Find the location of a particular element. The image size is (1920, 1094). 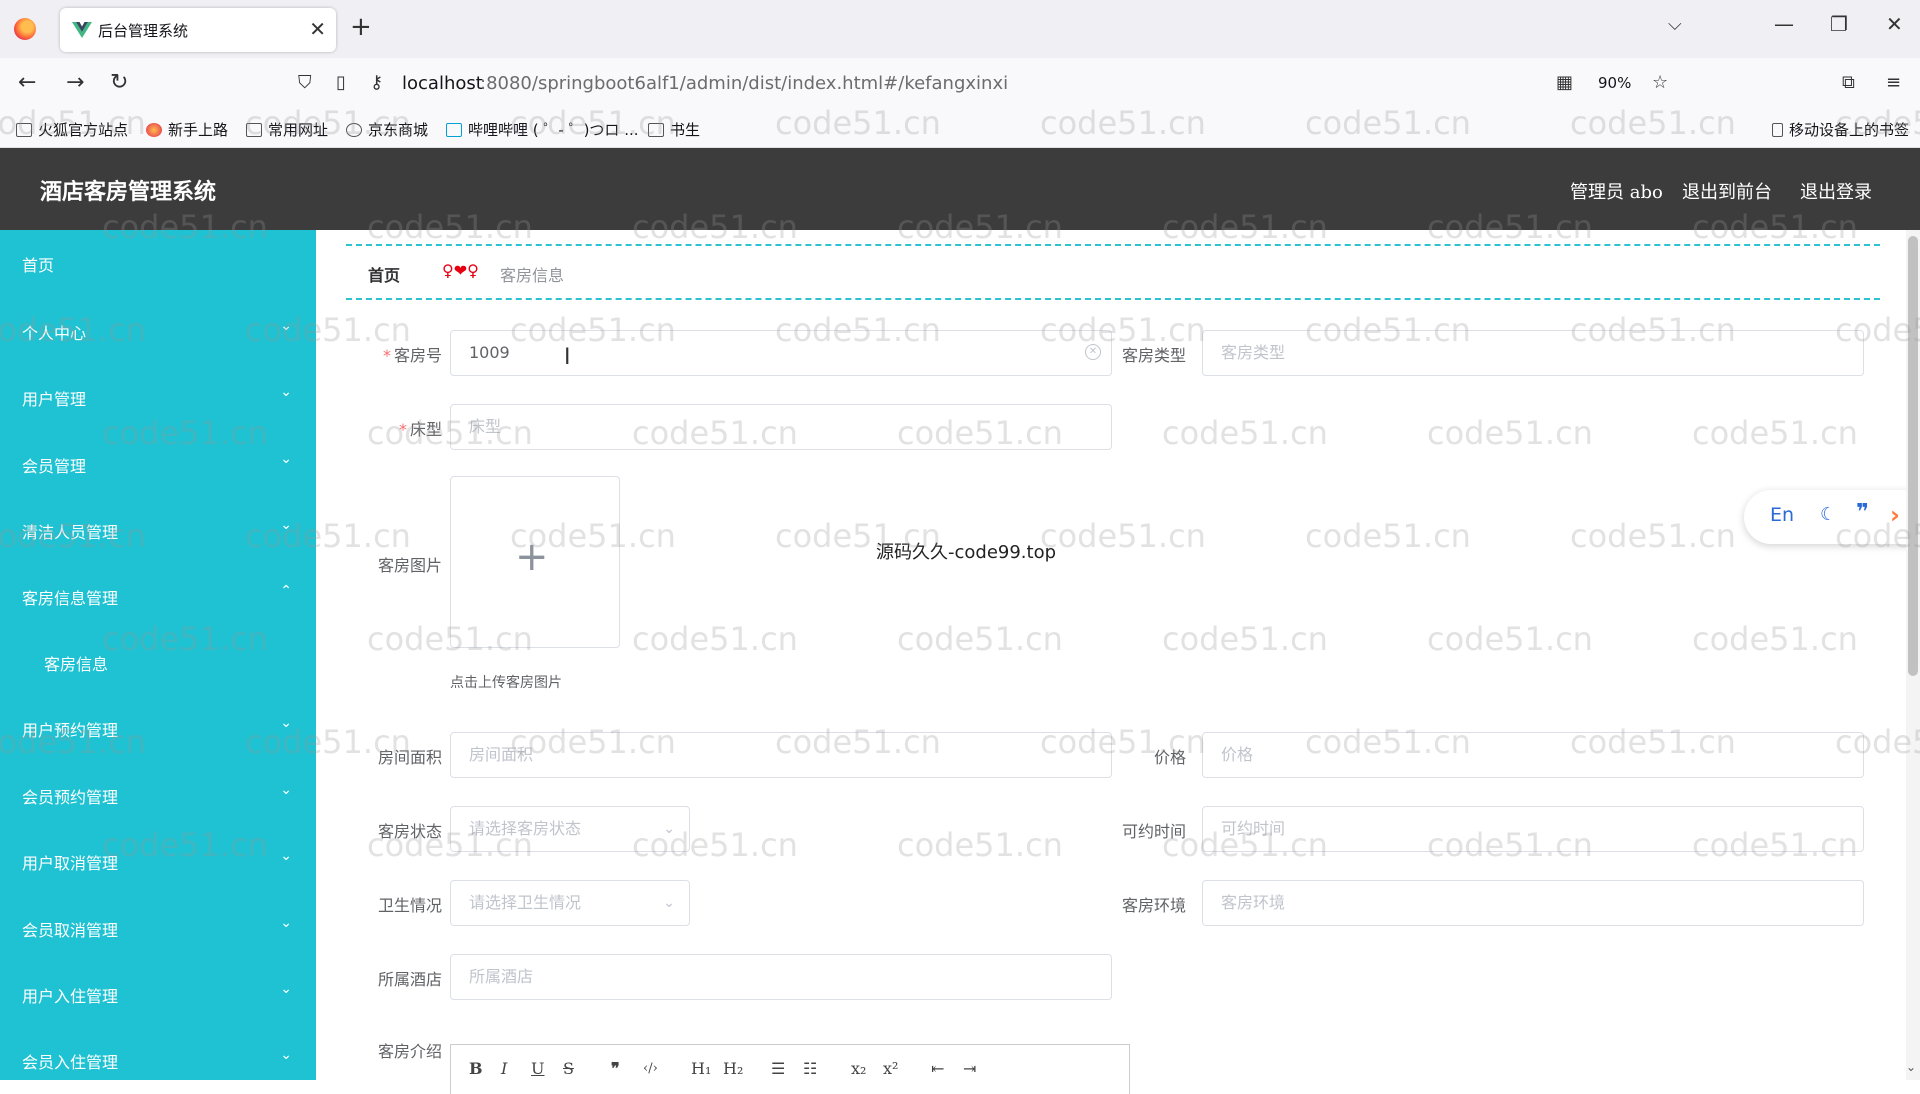

app-title: 酒店客房管理系统 is located at coordinates (128, 192).